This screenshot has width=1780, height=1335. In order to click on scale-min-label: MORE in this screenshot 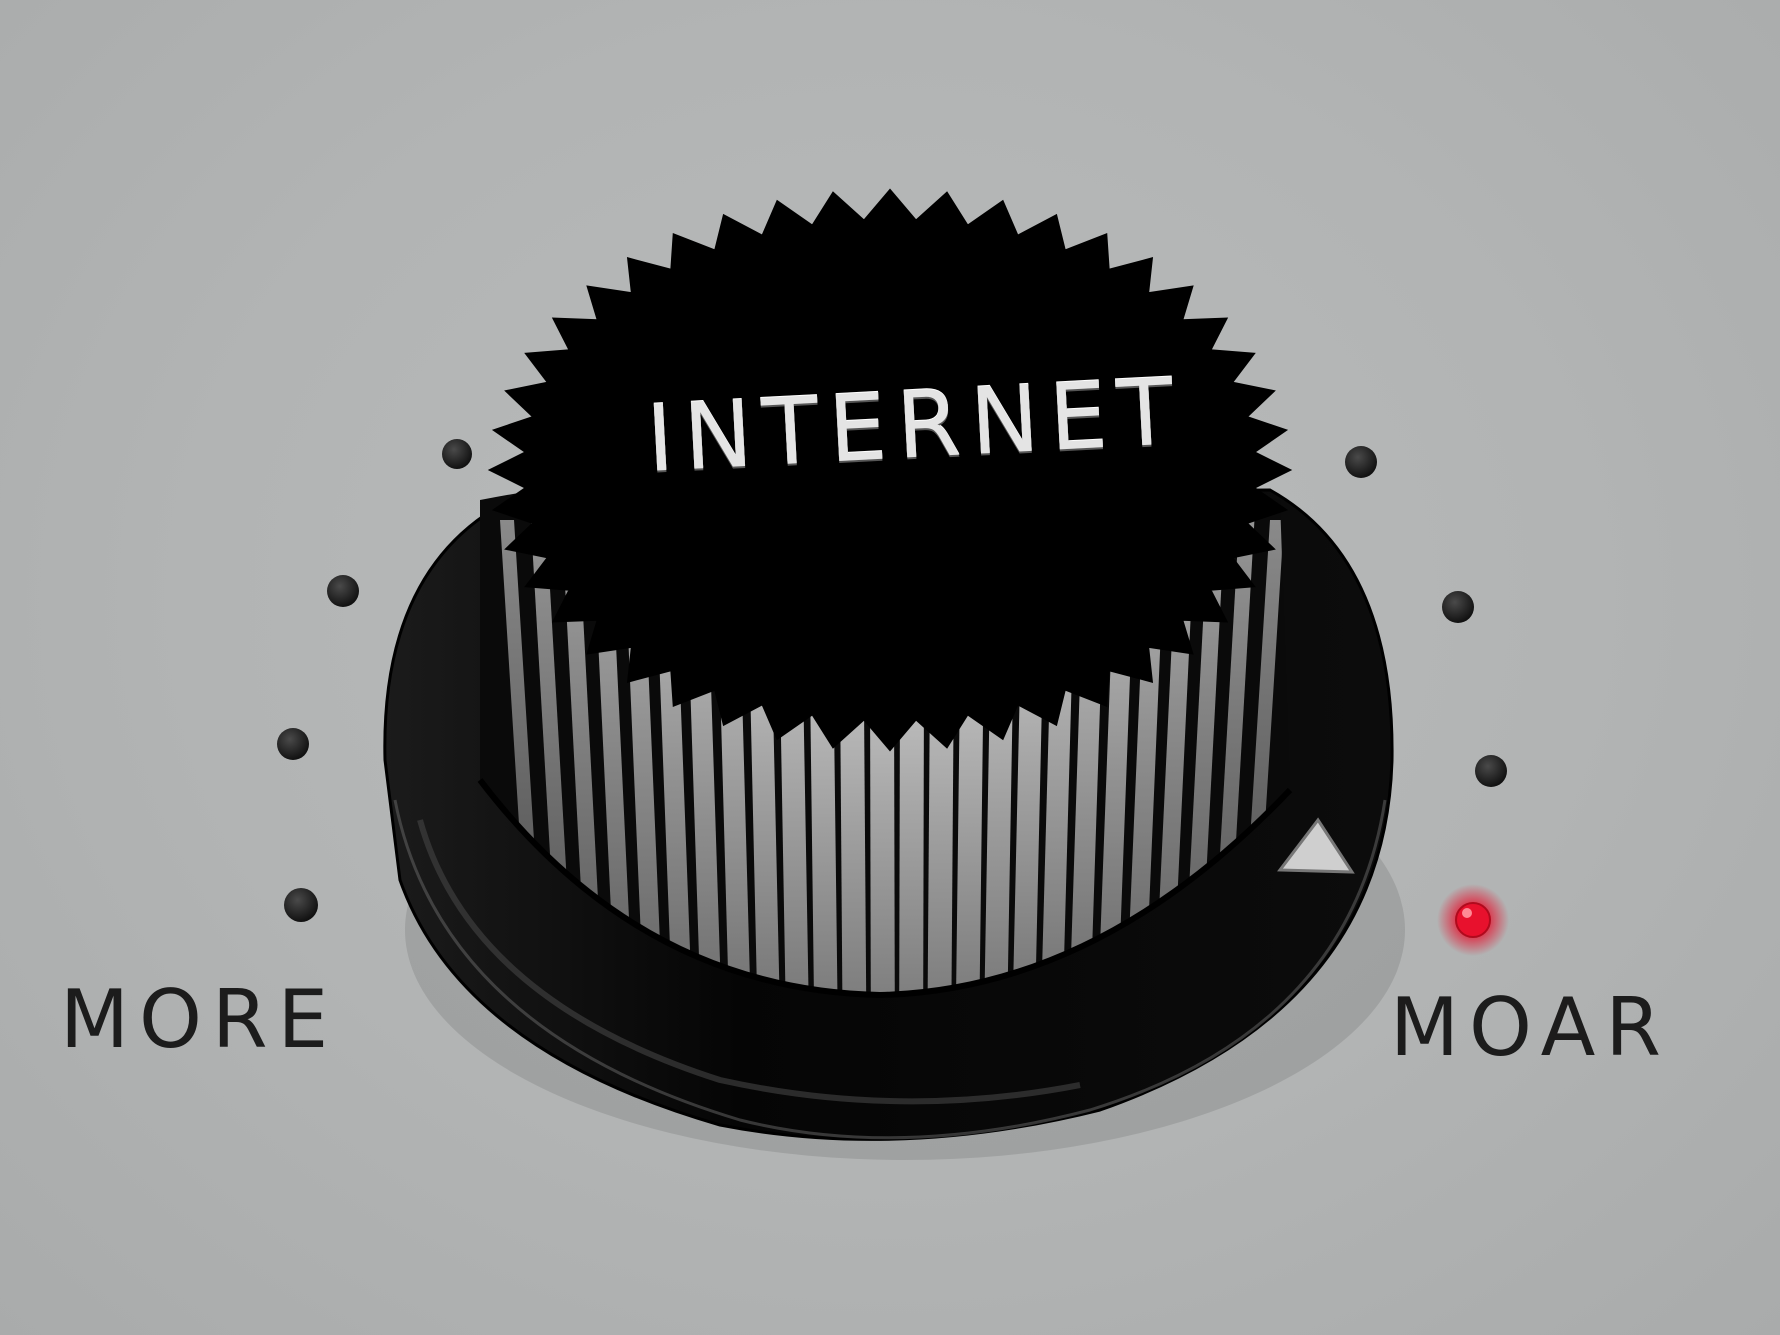, I will do `click(199, 1019)`.